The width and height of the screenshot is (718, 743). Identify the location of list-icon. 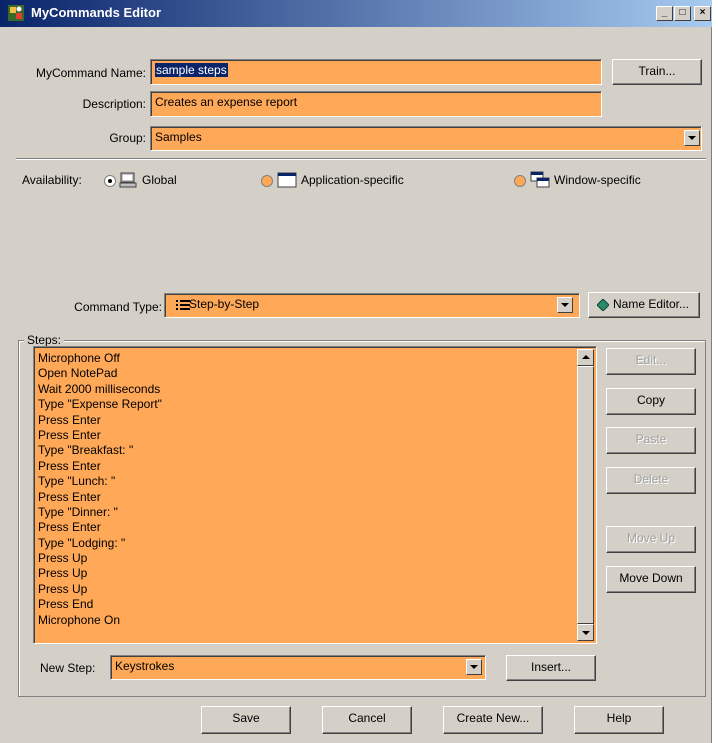
(183, 305).